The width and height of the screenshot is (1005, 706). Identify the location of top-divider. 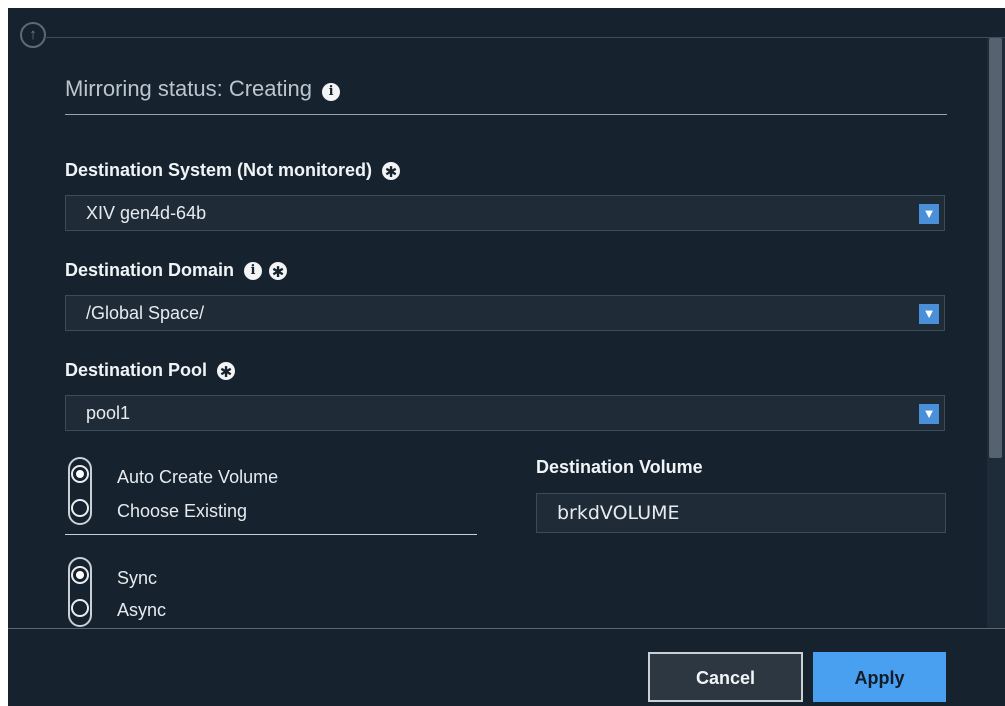
(524, 37).